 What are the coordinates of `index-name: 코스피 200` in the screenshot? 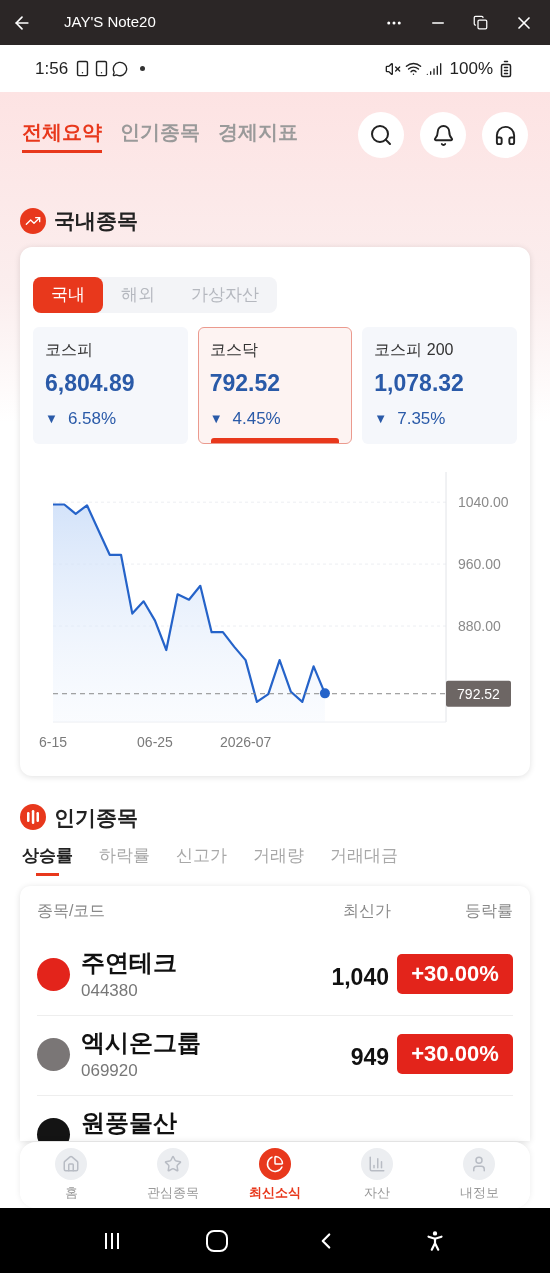 It's located at (414, 349).